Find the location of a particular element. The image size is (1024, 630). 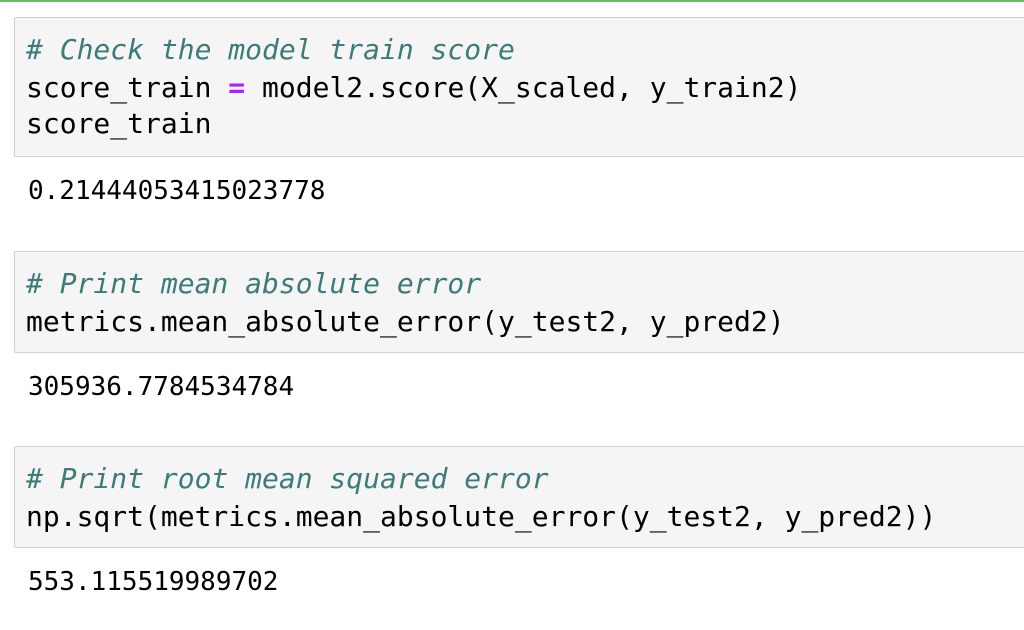

cell-output-2: 305936.7784534784 is located at coordinates (161, 387).